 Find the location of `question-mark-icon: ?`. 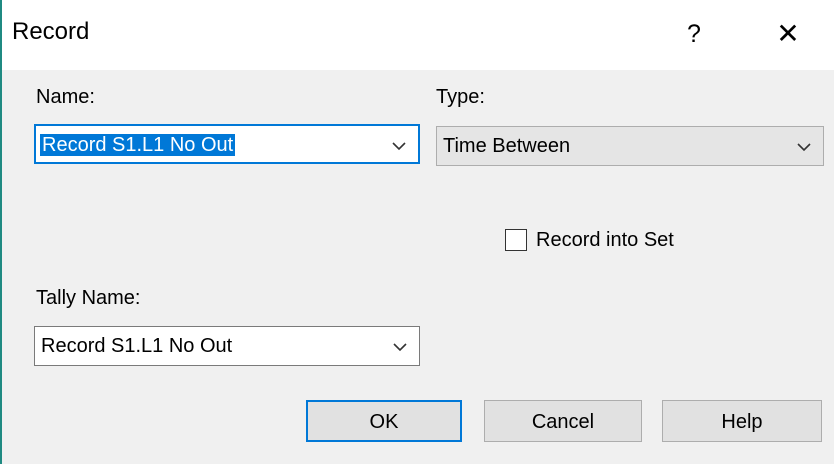

question-mark-icon: ? is located at coordinates (694, 34).